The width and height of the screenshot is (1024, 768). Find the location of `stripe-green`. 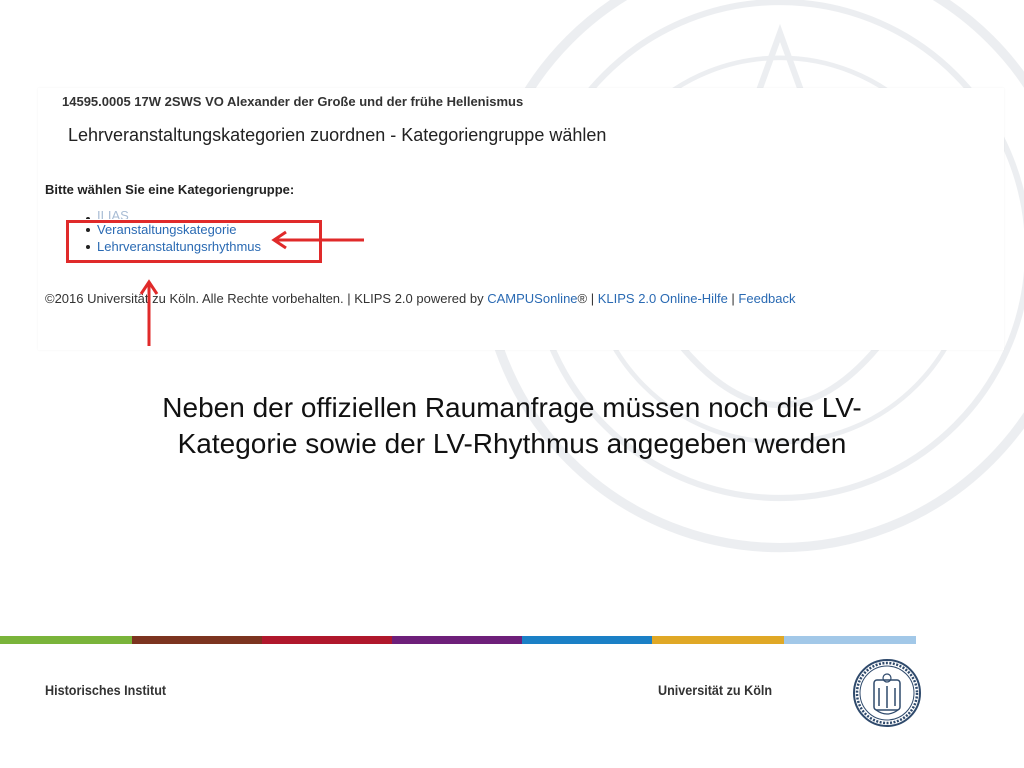

stripe-green is located at coordinates (66, 640).